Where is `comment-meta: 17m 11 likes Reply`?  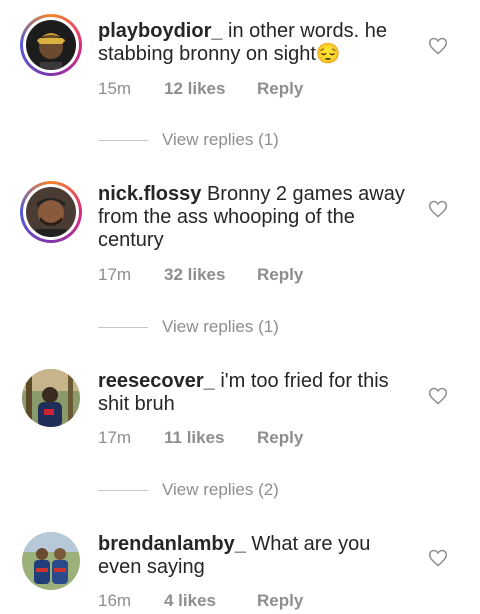
comment-meta: 17m 11 likes Reply is located at coordinates (200, 438).